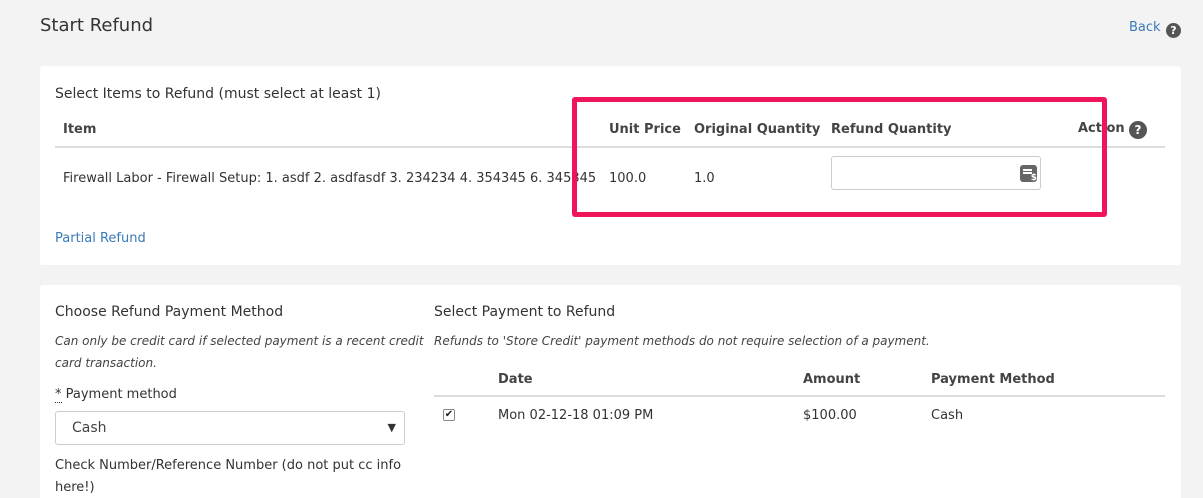  What do you see at coordinates (100, 238) in the screenshot?
I see `partial-refund-link: Partial Refund` at bounding box center [100, 238].